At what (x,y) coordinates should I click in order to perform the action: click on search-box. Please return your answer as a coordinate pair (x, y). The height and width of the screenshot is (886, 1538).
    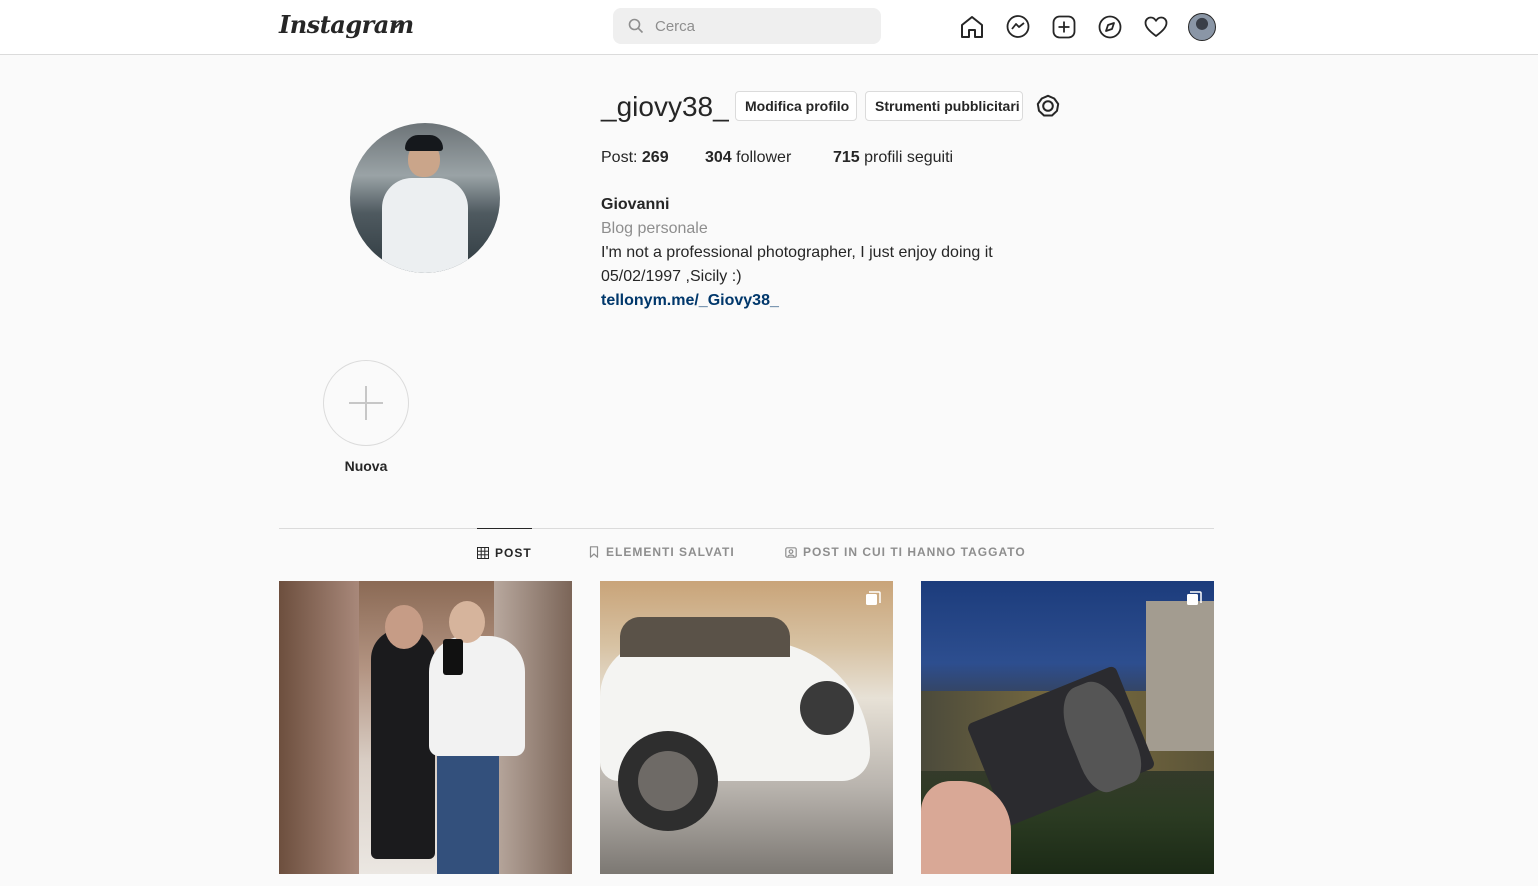
    Looking at the image, I should click on (747, 26).